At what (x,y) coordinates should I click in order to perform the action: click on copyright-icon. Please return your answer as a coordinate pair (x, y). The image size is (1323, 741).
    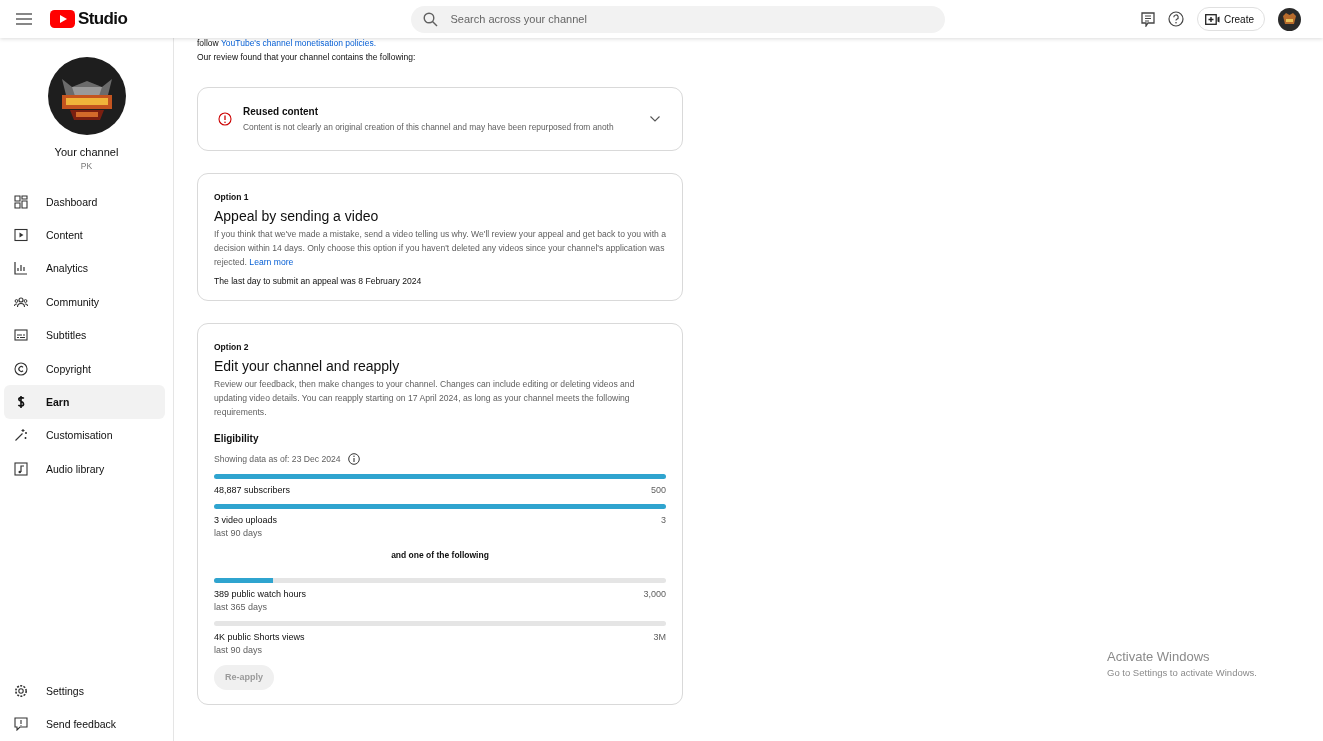
    Looking at the image, I should click on (21, 368).